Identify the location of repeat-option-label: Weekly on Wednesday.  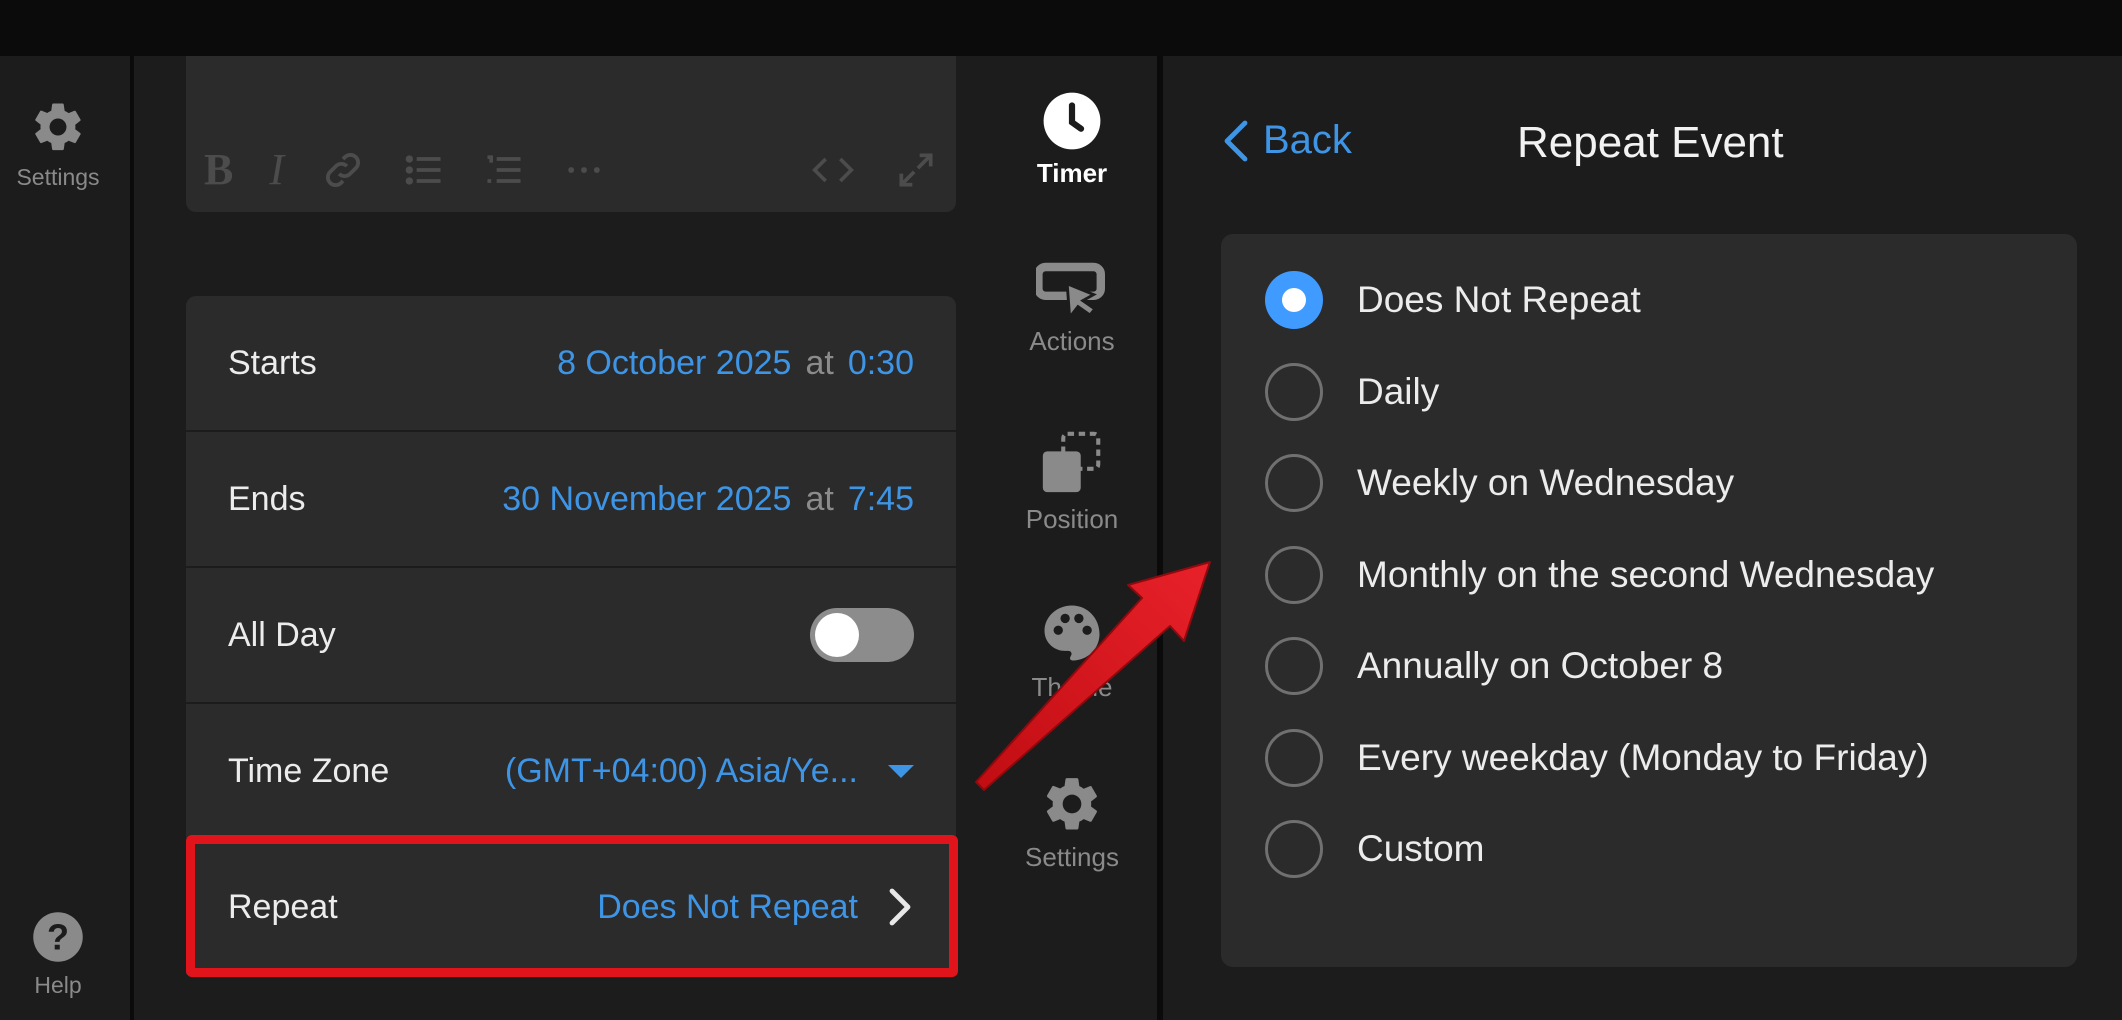
(1546, 482).